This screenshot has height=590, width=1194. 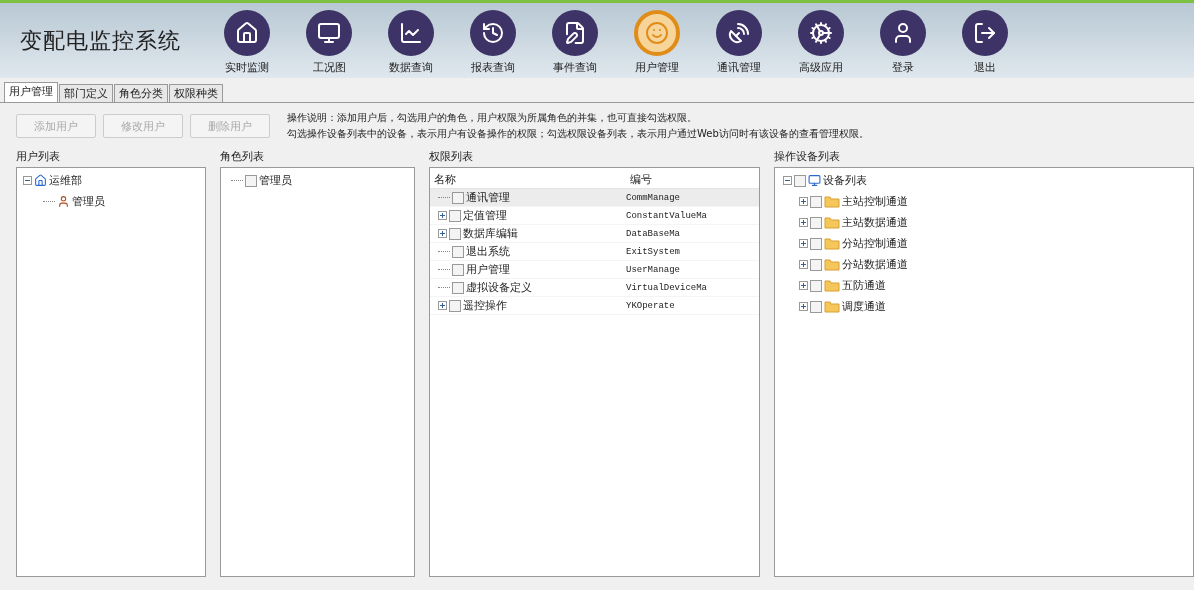 What do you see at coordinates (653, 197) in the screenshot?
I see `table-cell: CommManage` at bounding box center [653, 197].